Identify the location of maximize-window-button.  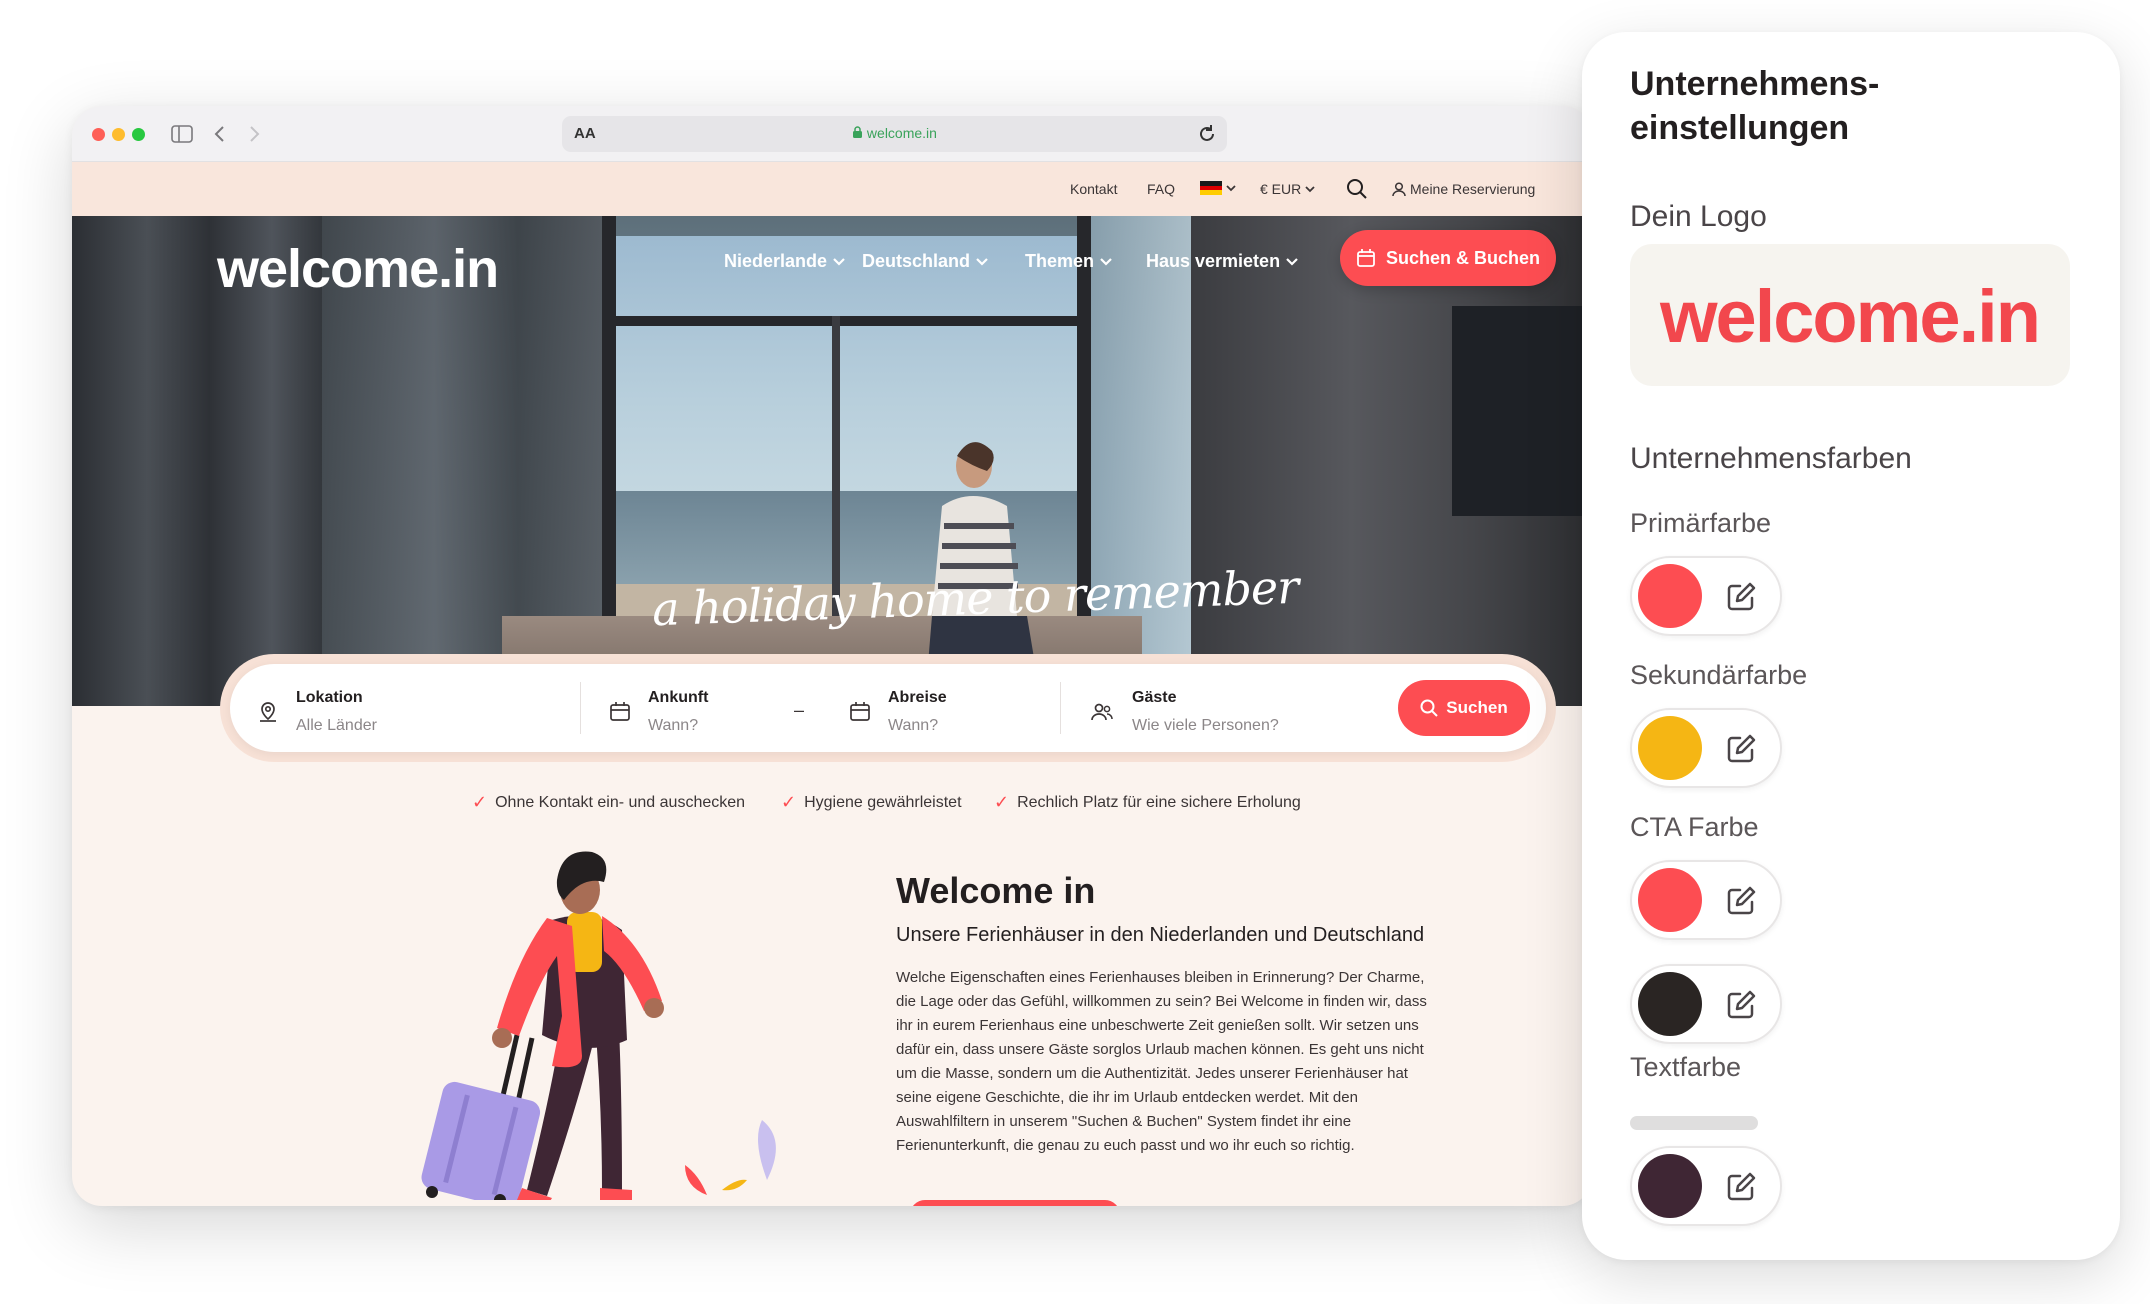
(138, 134).